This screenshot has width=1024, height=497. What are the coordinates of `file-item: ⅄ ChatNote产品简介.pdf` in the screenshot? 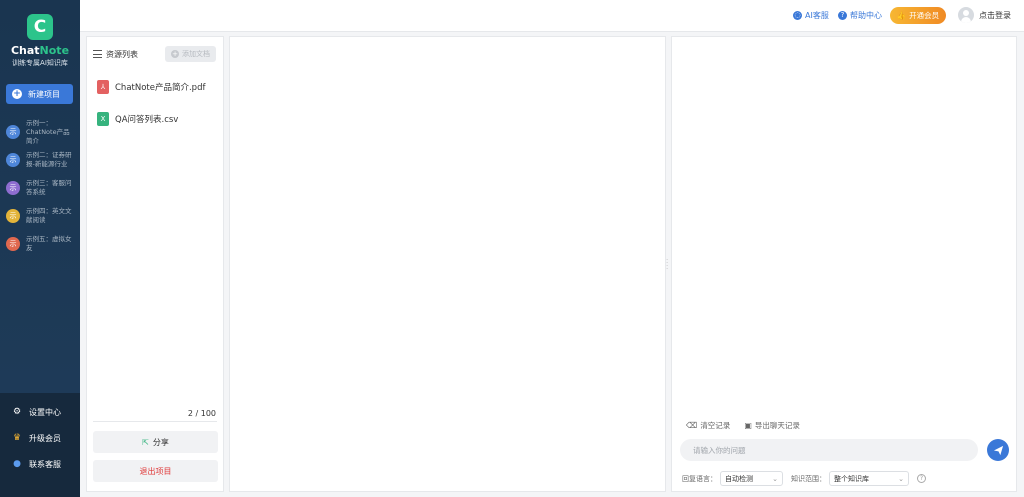 It's located at (155, 87).